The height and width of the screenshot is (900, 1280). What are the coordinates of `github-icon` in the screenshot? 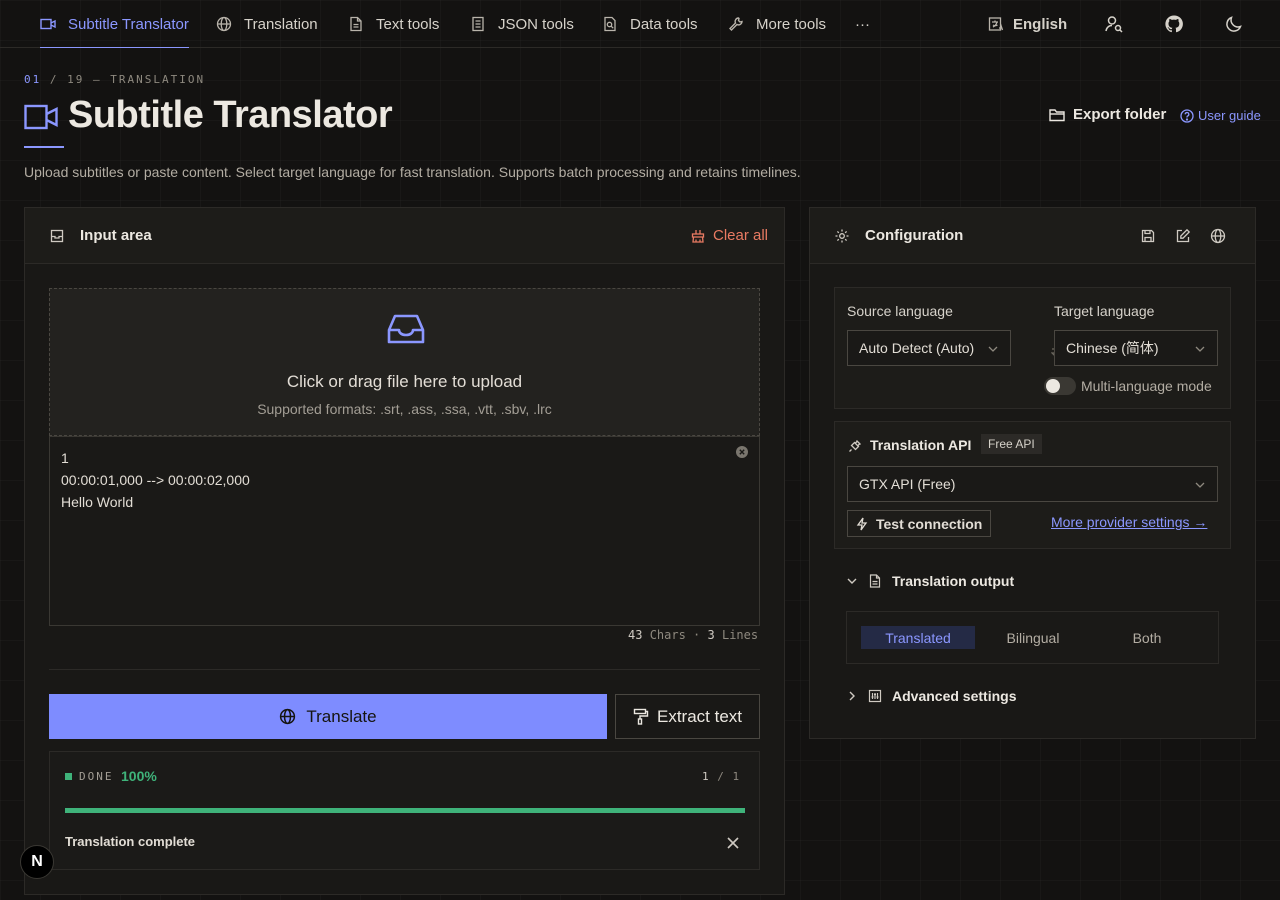 It's located at (1174, 24).